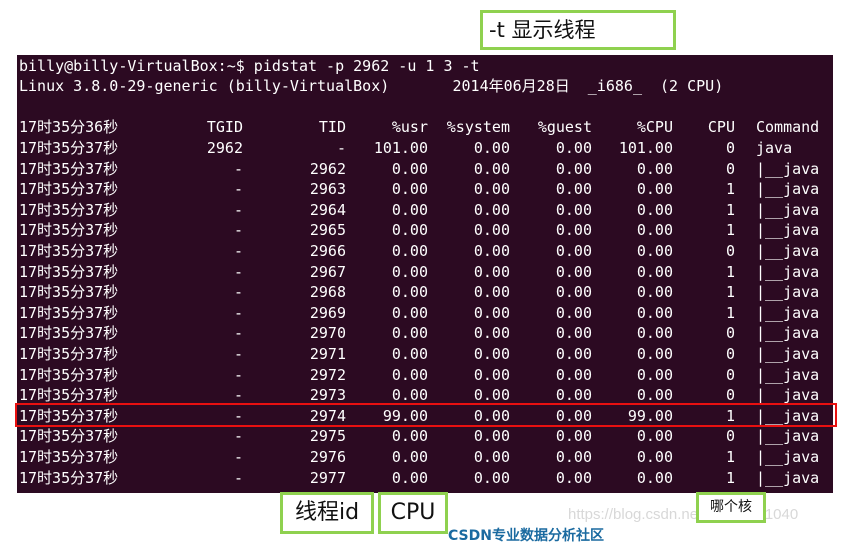 The width and height of the screenshot is (854, 545). What do you see at coordinates (327, 230) in the screenshot?
I see `cell-tid: 2965` at bounding box center [327, 230].